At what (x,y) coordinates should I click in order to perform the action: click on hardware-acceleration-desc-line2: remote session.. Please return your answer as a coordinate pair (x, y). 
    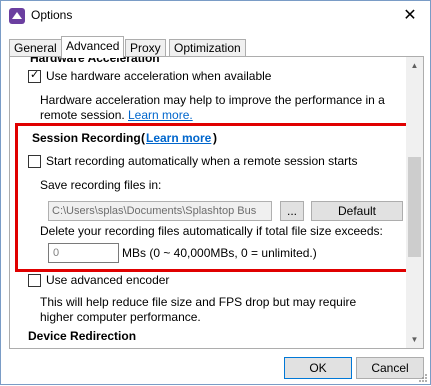
    Looking at the image, I should click on (82, 115).